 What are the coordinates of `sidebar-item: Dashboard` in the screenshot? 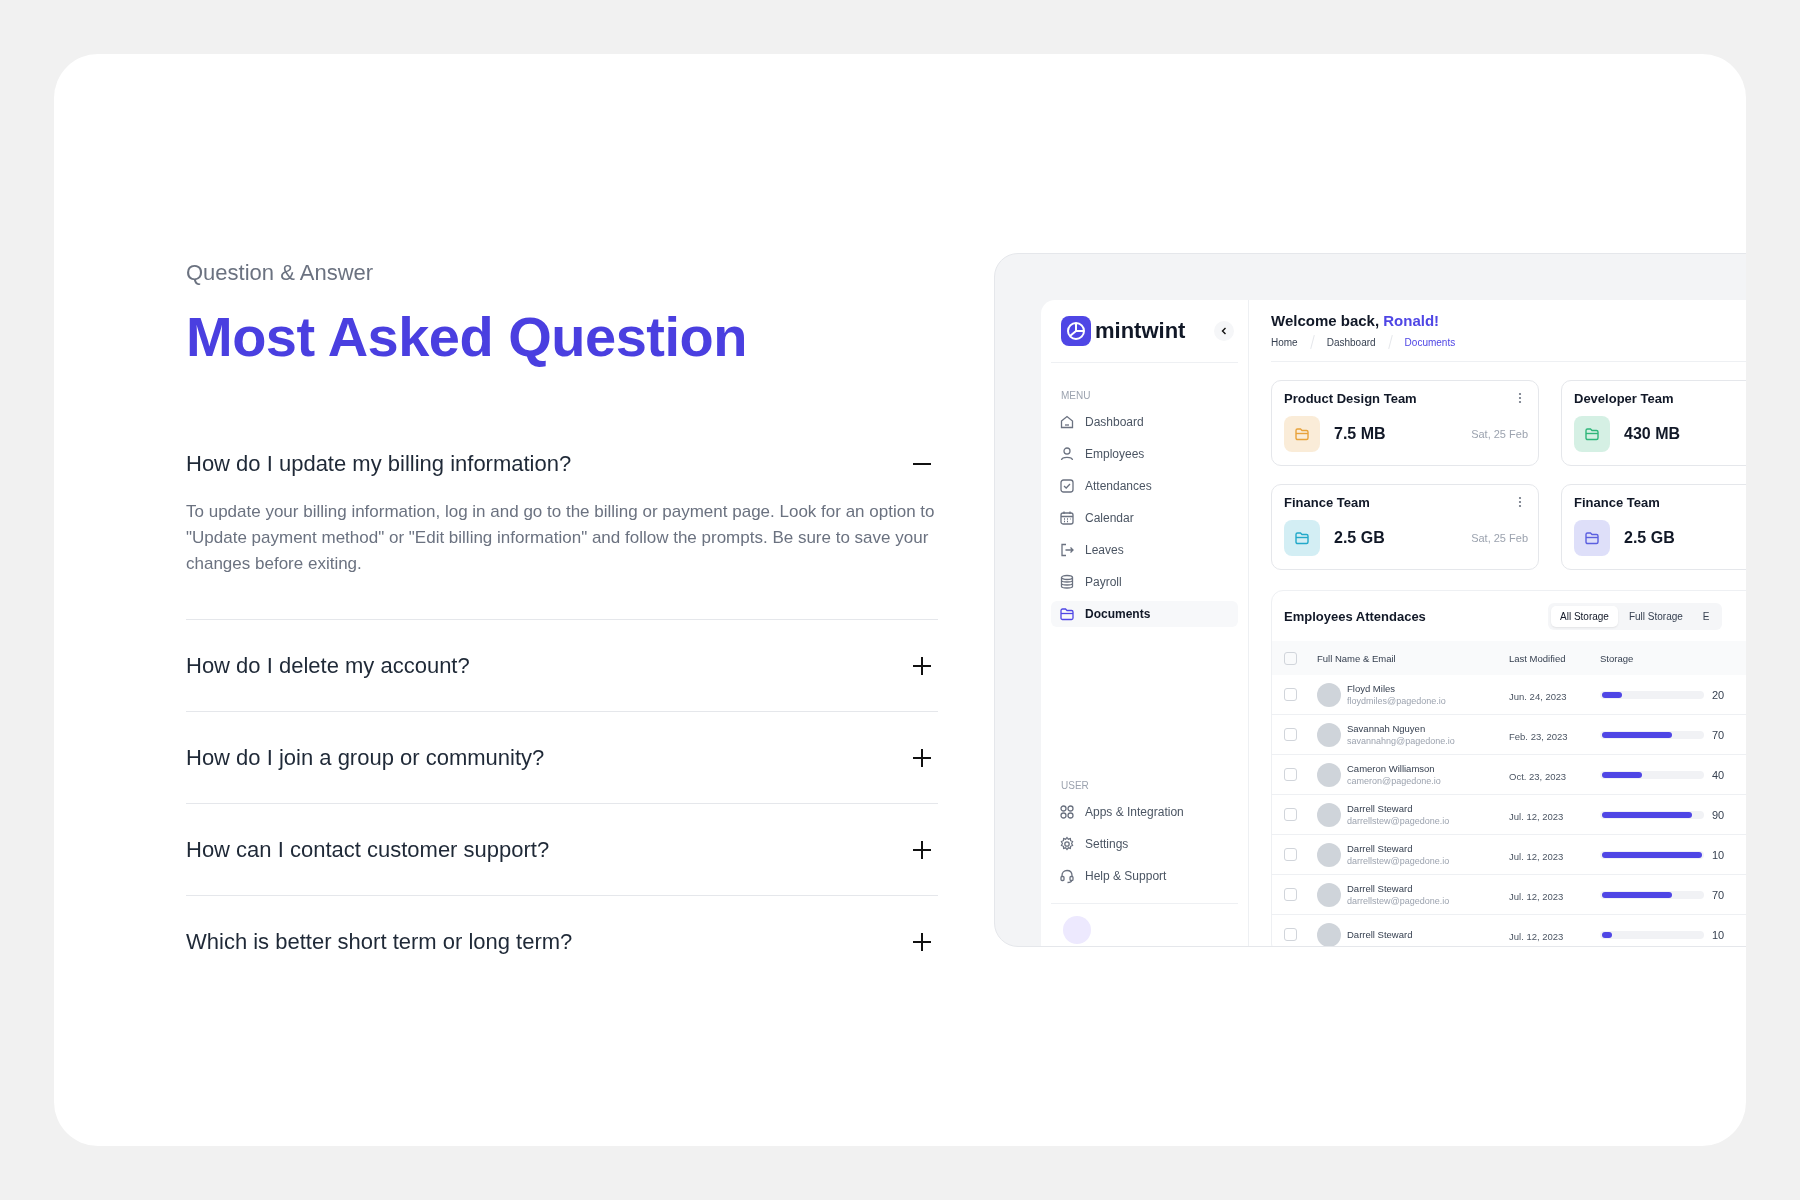 It's located at (1144, 422).